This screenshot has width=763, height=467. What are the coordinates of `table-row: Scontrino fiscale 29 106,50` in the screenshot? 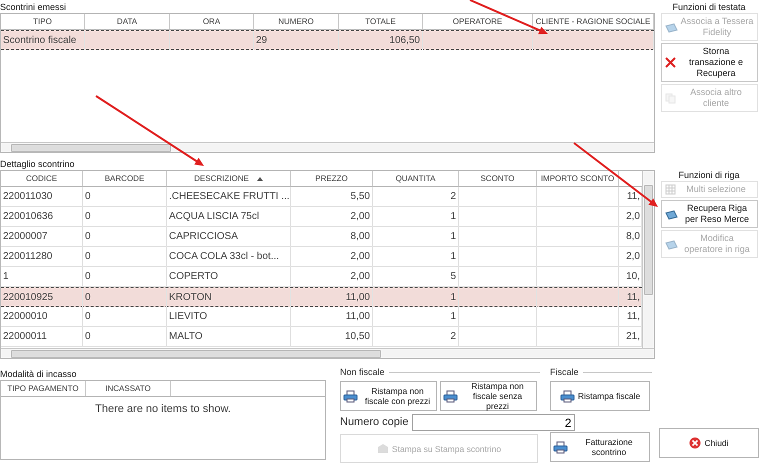 It's located at (327, 40).